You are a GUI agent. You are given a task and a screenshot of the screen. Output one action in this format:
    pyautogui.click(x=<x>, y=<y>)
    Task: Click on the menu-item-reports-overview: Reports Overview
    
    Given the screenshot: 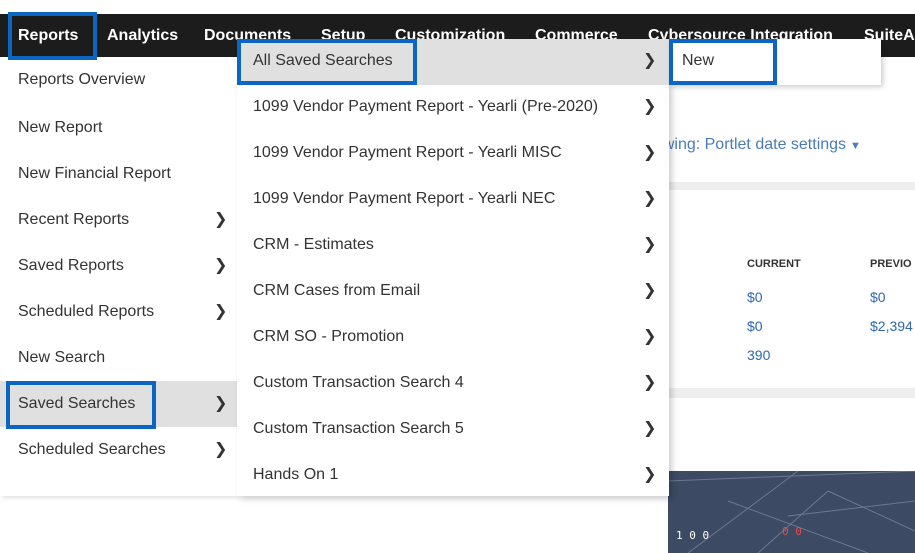 What is the action you would take?
    pyautogui.click(x=118, y=80)
    